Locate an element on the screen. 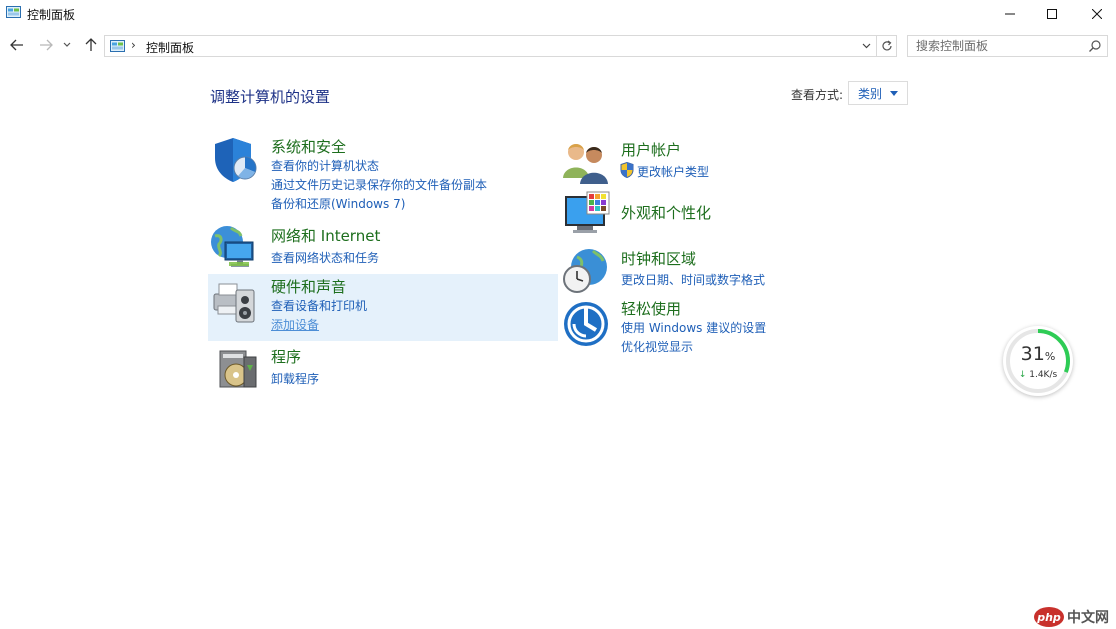  users-icon is located at coordinates (586, 162).